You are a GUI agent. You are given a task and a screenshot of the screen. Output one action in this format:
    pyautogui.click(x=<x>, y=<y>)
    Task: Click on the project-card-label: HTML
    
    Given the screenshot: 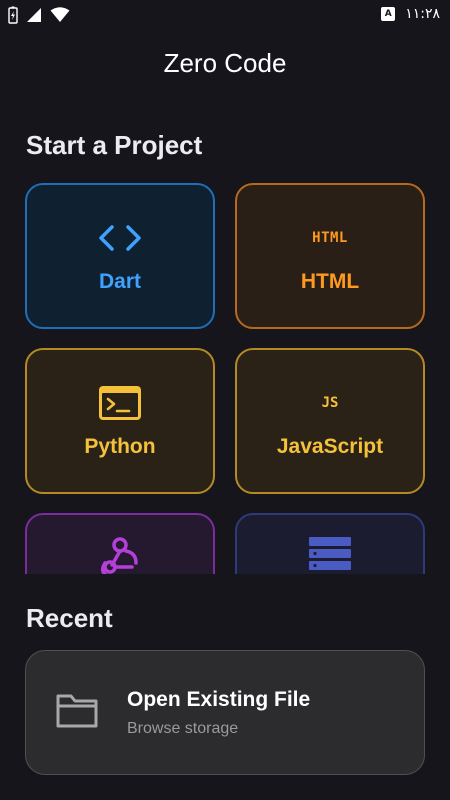 What is the action you would take?
    pyautogui.click(x=330, y=281)
    